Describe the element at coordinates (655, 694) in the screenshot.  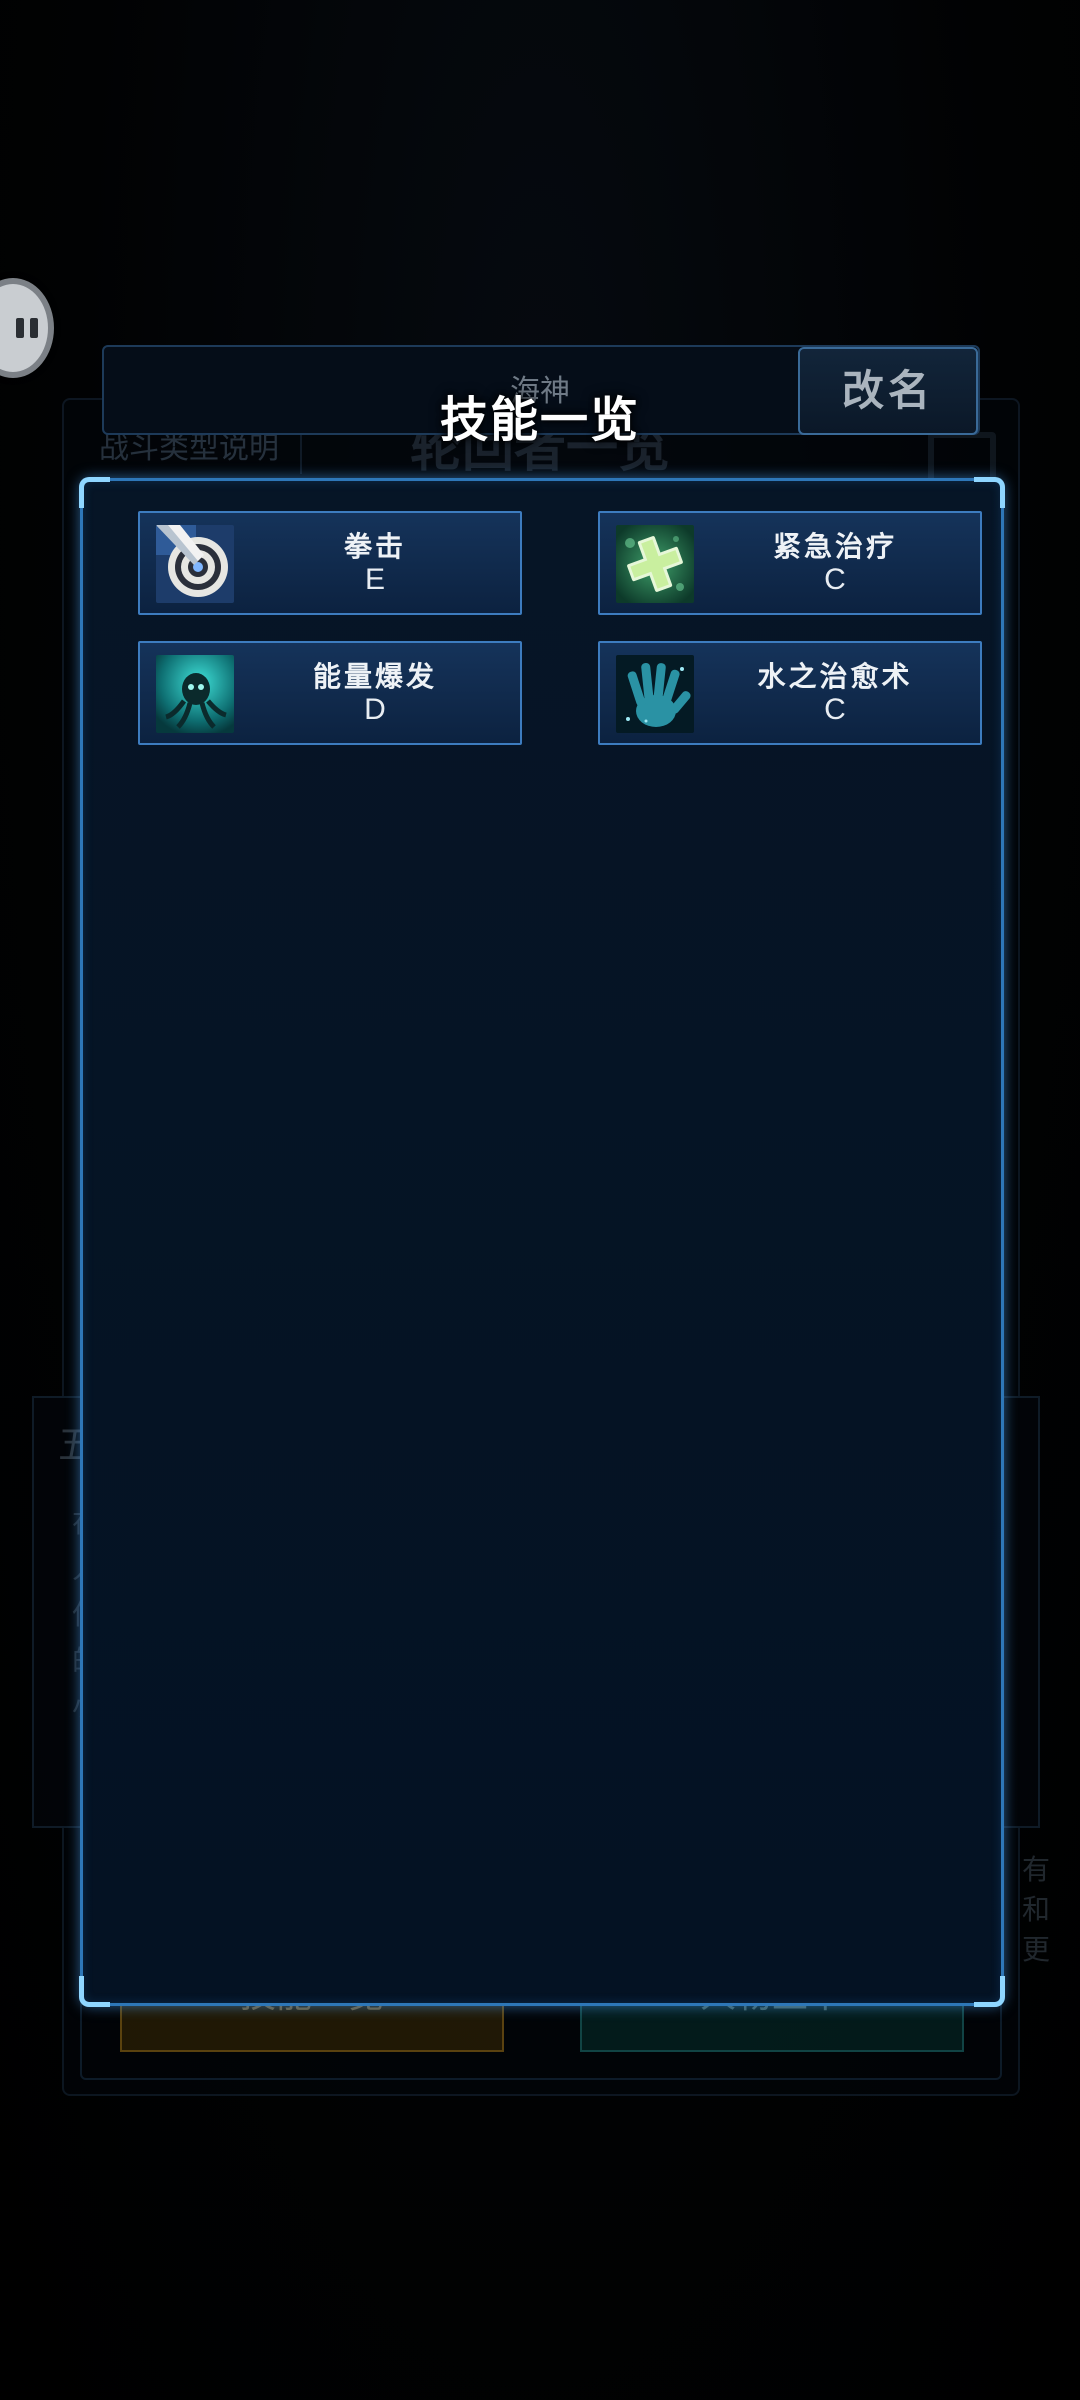
I see `water-hand-icon` at that location.